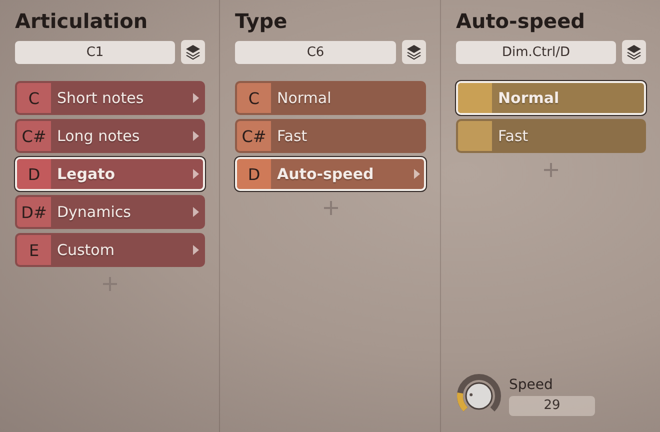  I want to click on trigger-field: C1, so click(95, 52).